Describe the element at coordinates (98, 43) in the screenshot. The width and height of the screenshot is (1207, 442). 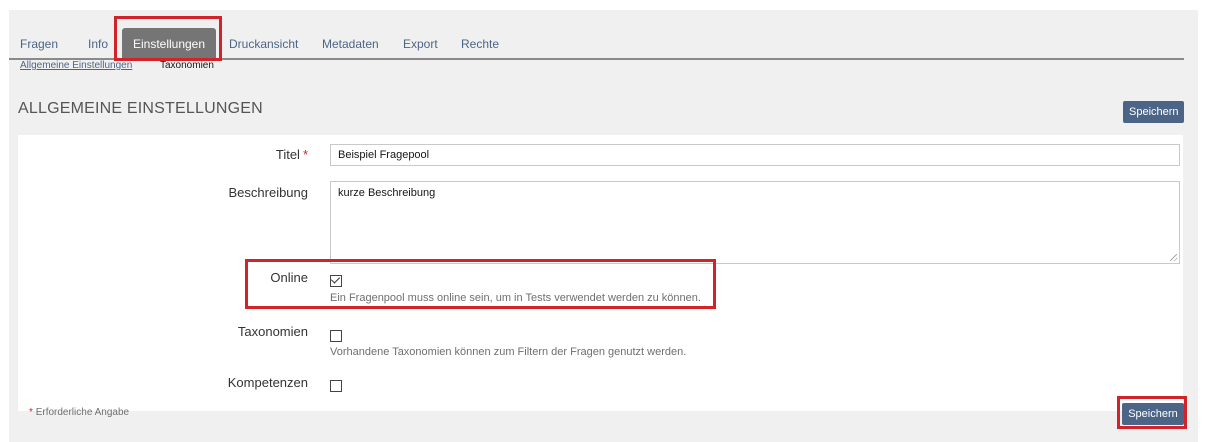
I see `tab-info: Info` at that location.